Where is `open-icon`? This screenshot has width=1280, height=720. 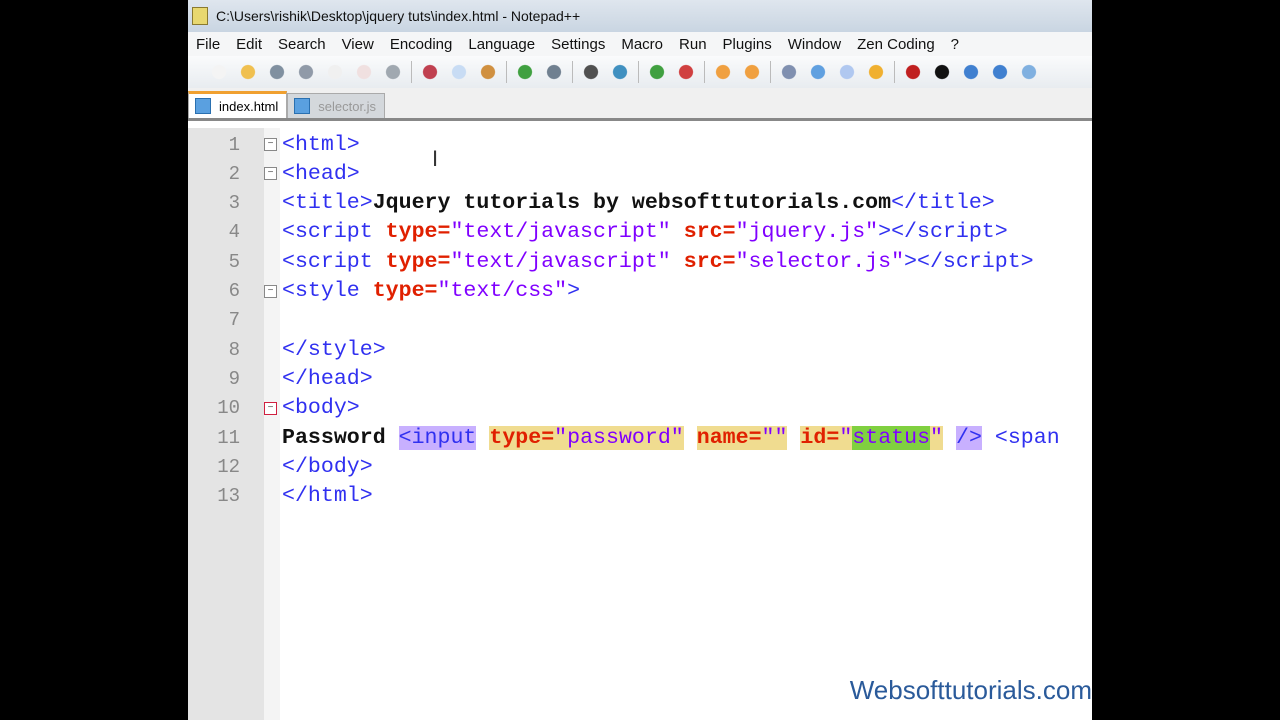 open-icon is located at coordinates (248, 72).